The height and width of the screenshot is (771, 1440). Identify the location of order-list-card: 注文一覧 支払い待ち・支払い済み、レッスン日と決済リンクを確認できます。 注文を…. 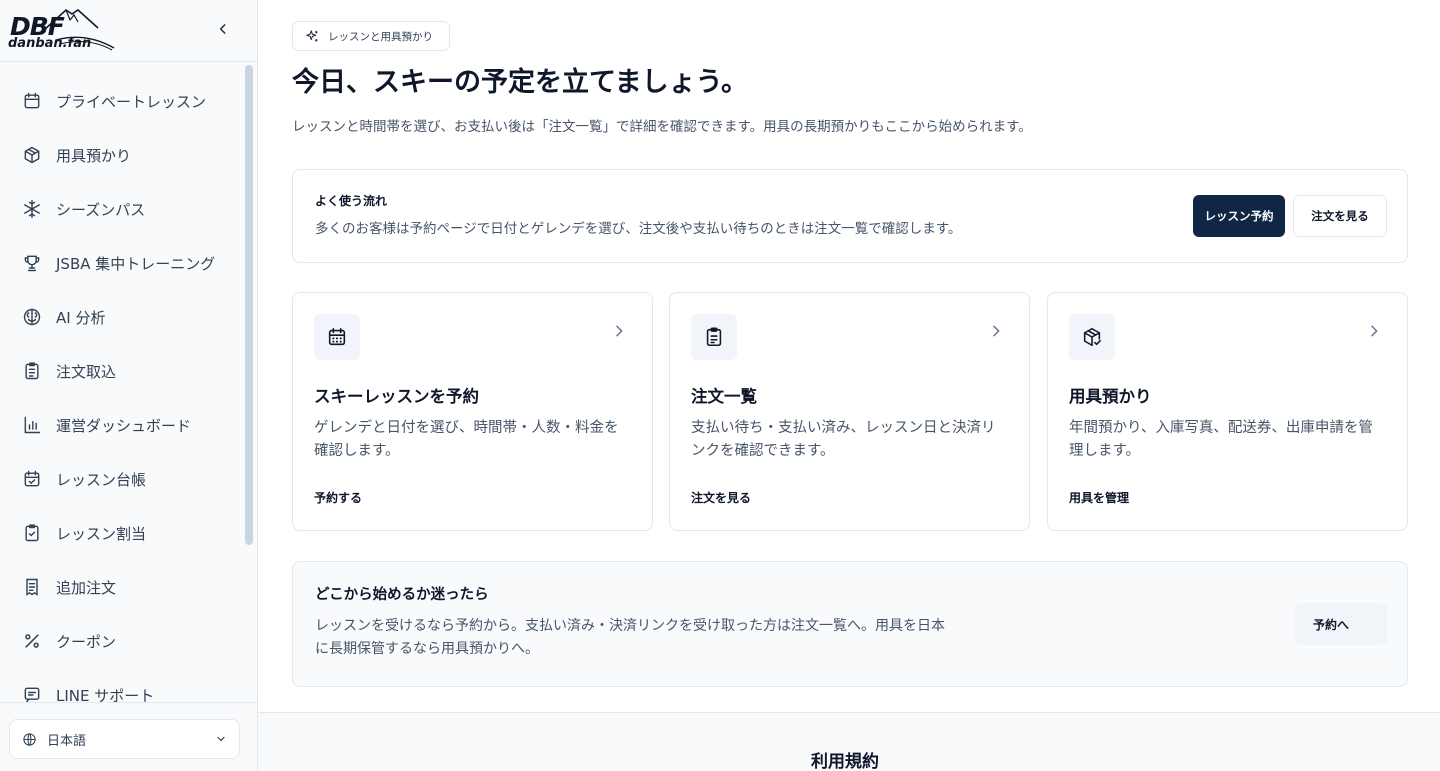
(849, 411).